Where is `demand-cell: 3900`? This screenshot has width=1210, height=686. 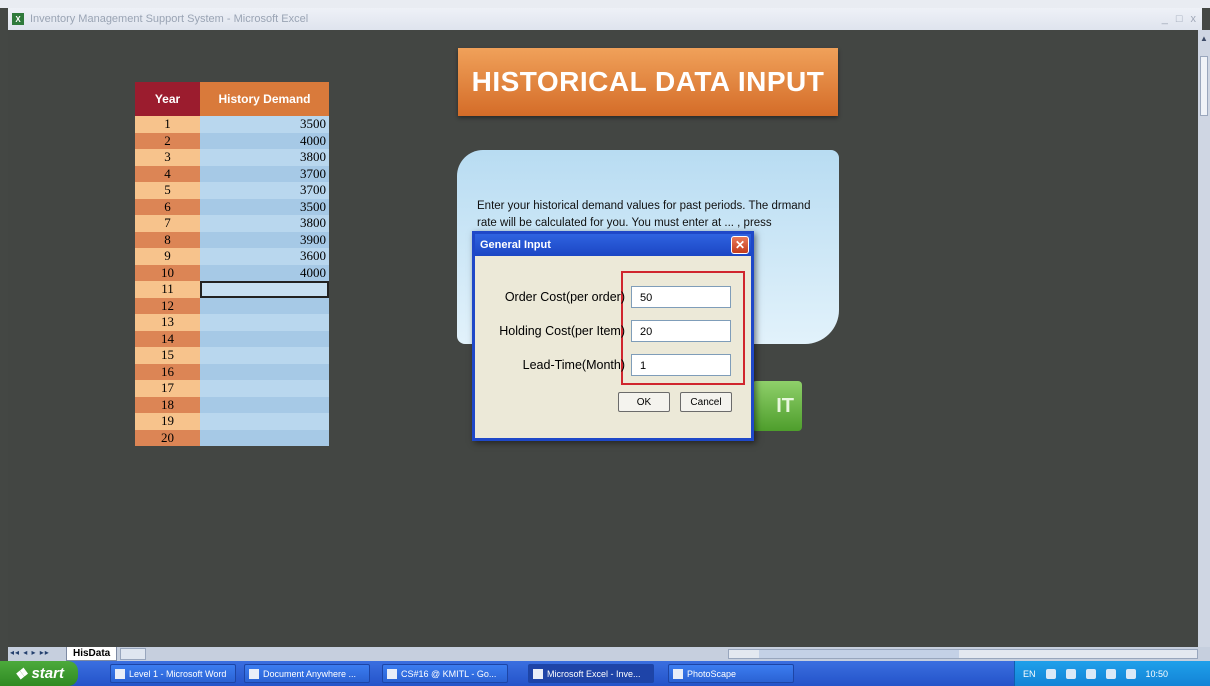 demand-cell: 3900 is located at coordinates (264, 239).